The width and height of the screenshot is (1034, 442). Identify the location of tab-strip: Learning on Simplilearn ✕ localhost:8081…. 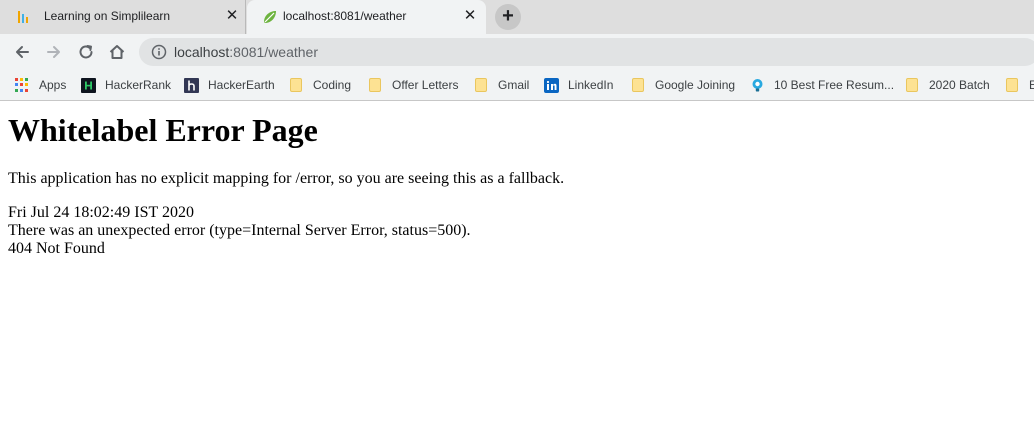
(517, 17).